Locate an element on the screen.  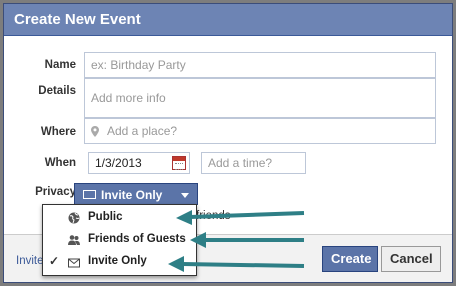
name-input: ex: Birthday Party is located at coordinates (260, 65).